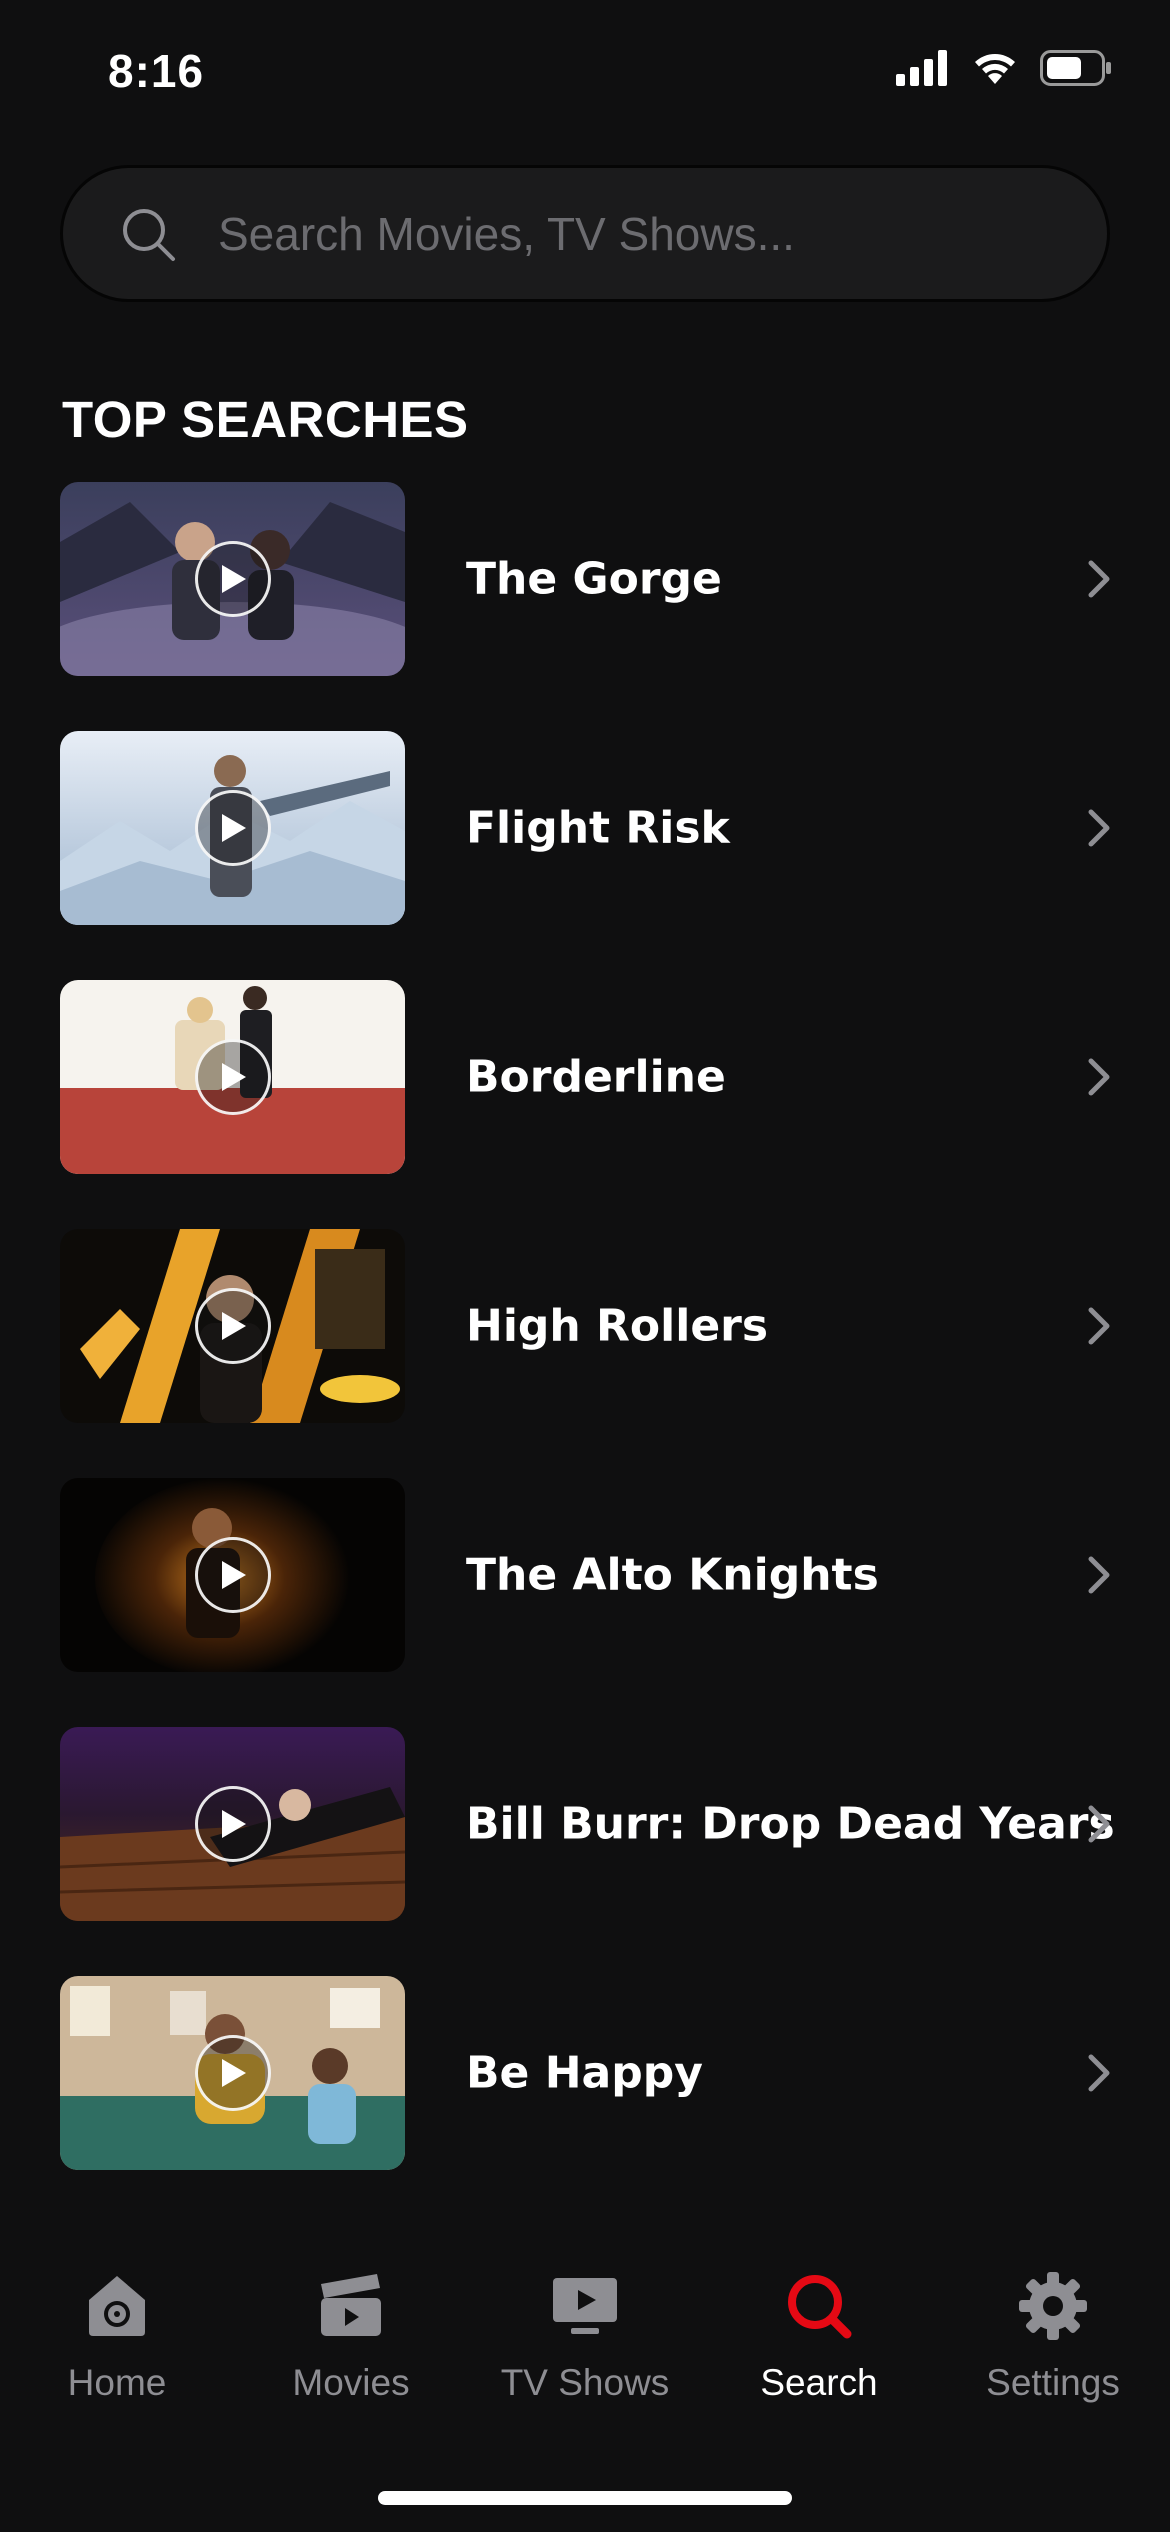  Describe the element at coordinates (1053, 2355) in the screenshot. I see `tab-settings: Settings` at that location.